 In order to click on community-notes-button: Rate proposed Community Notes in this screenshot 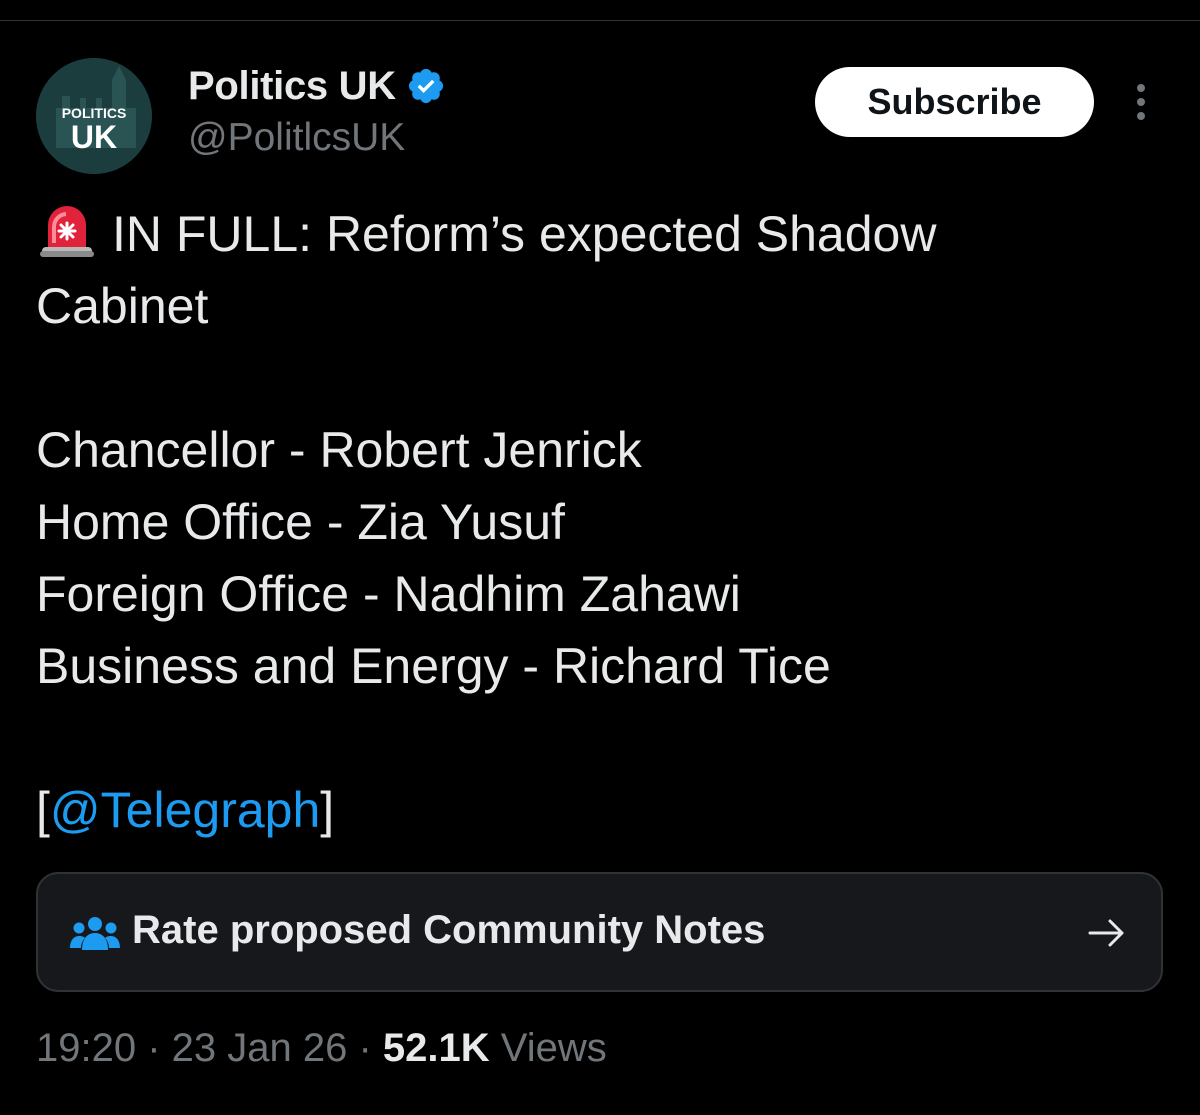, I will do `click(599, 932)`.